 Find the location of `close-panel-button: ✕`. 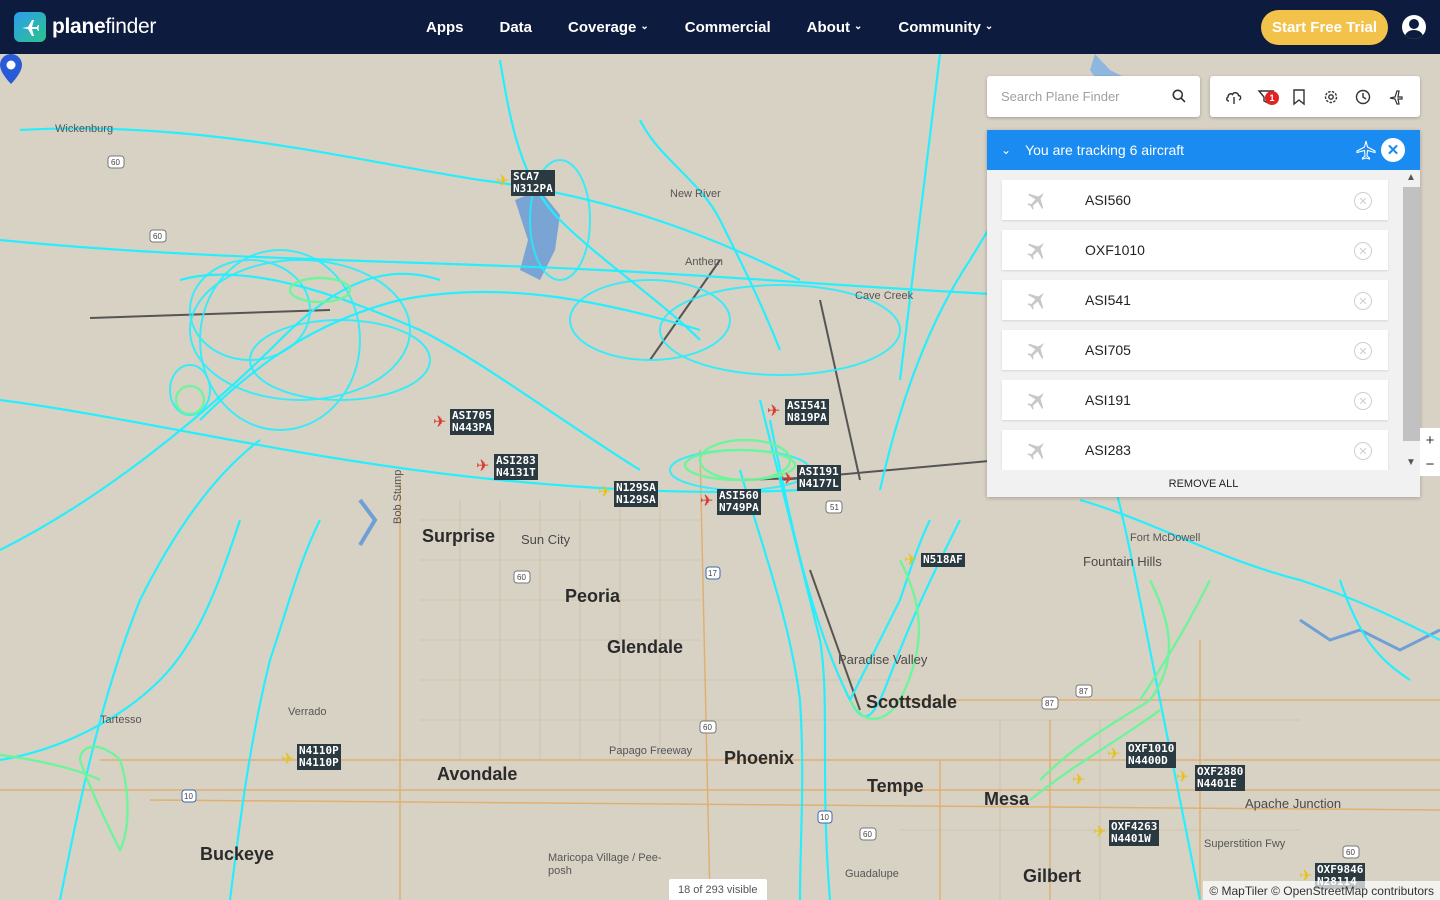

close-panel-button: ✕ is located at coordinates (1393, 150).